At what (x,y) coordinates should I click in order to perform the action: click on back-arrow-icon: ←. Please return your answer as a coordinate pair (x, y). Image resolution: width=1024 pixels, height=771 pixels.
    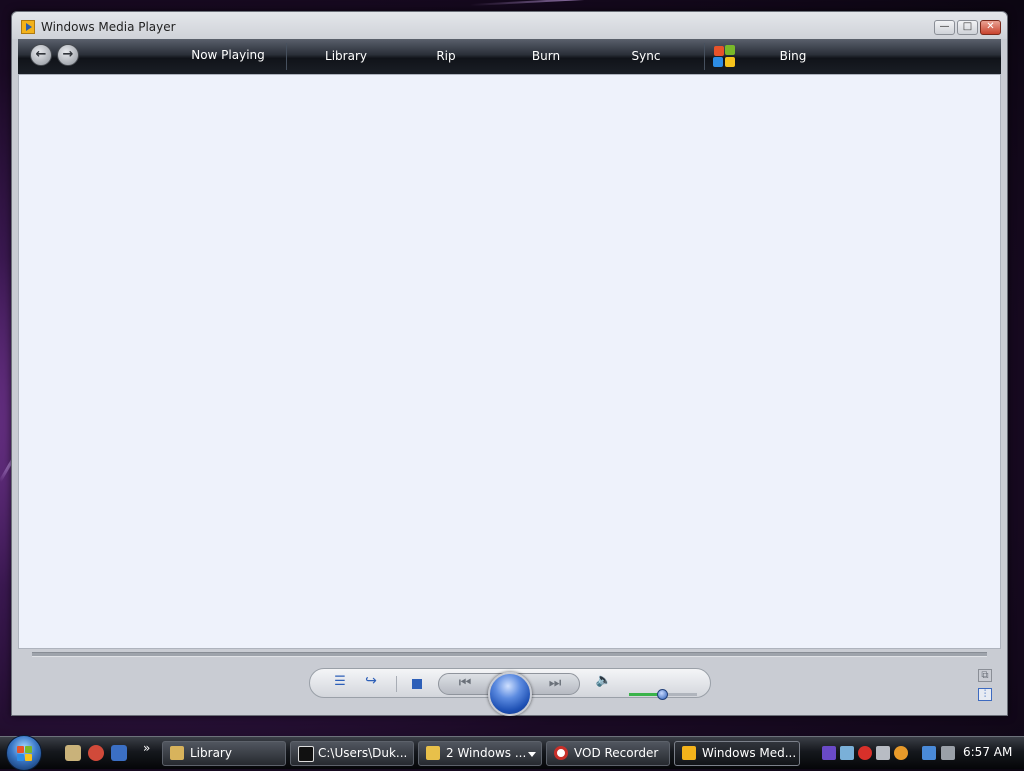
    Looking at the image, I should click on (41, 55).